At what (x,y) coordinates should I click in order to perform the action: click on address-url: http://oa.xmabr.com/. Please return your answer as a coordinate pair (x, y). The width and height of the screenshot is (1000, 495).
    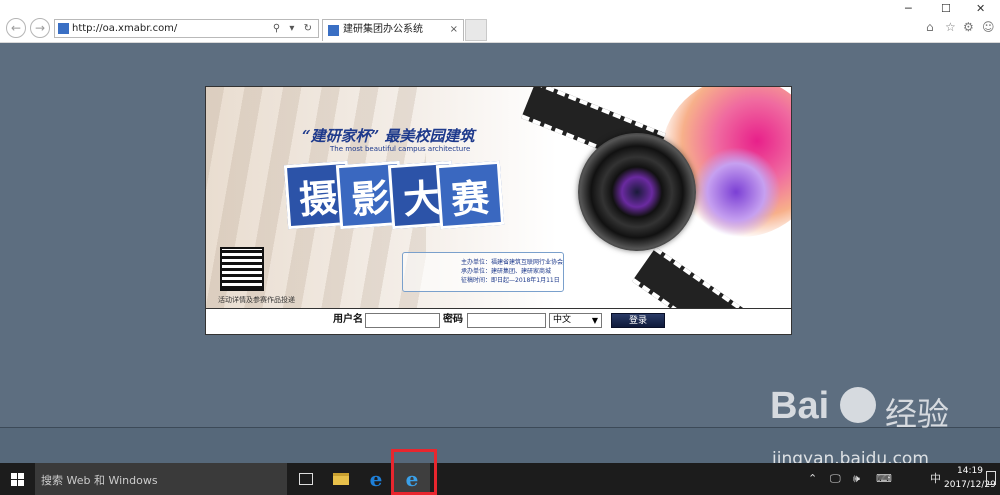
    Looking at the image, I should click on (124, 28).